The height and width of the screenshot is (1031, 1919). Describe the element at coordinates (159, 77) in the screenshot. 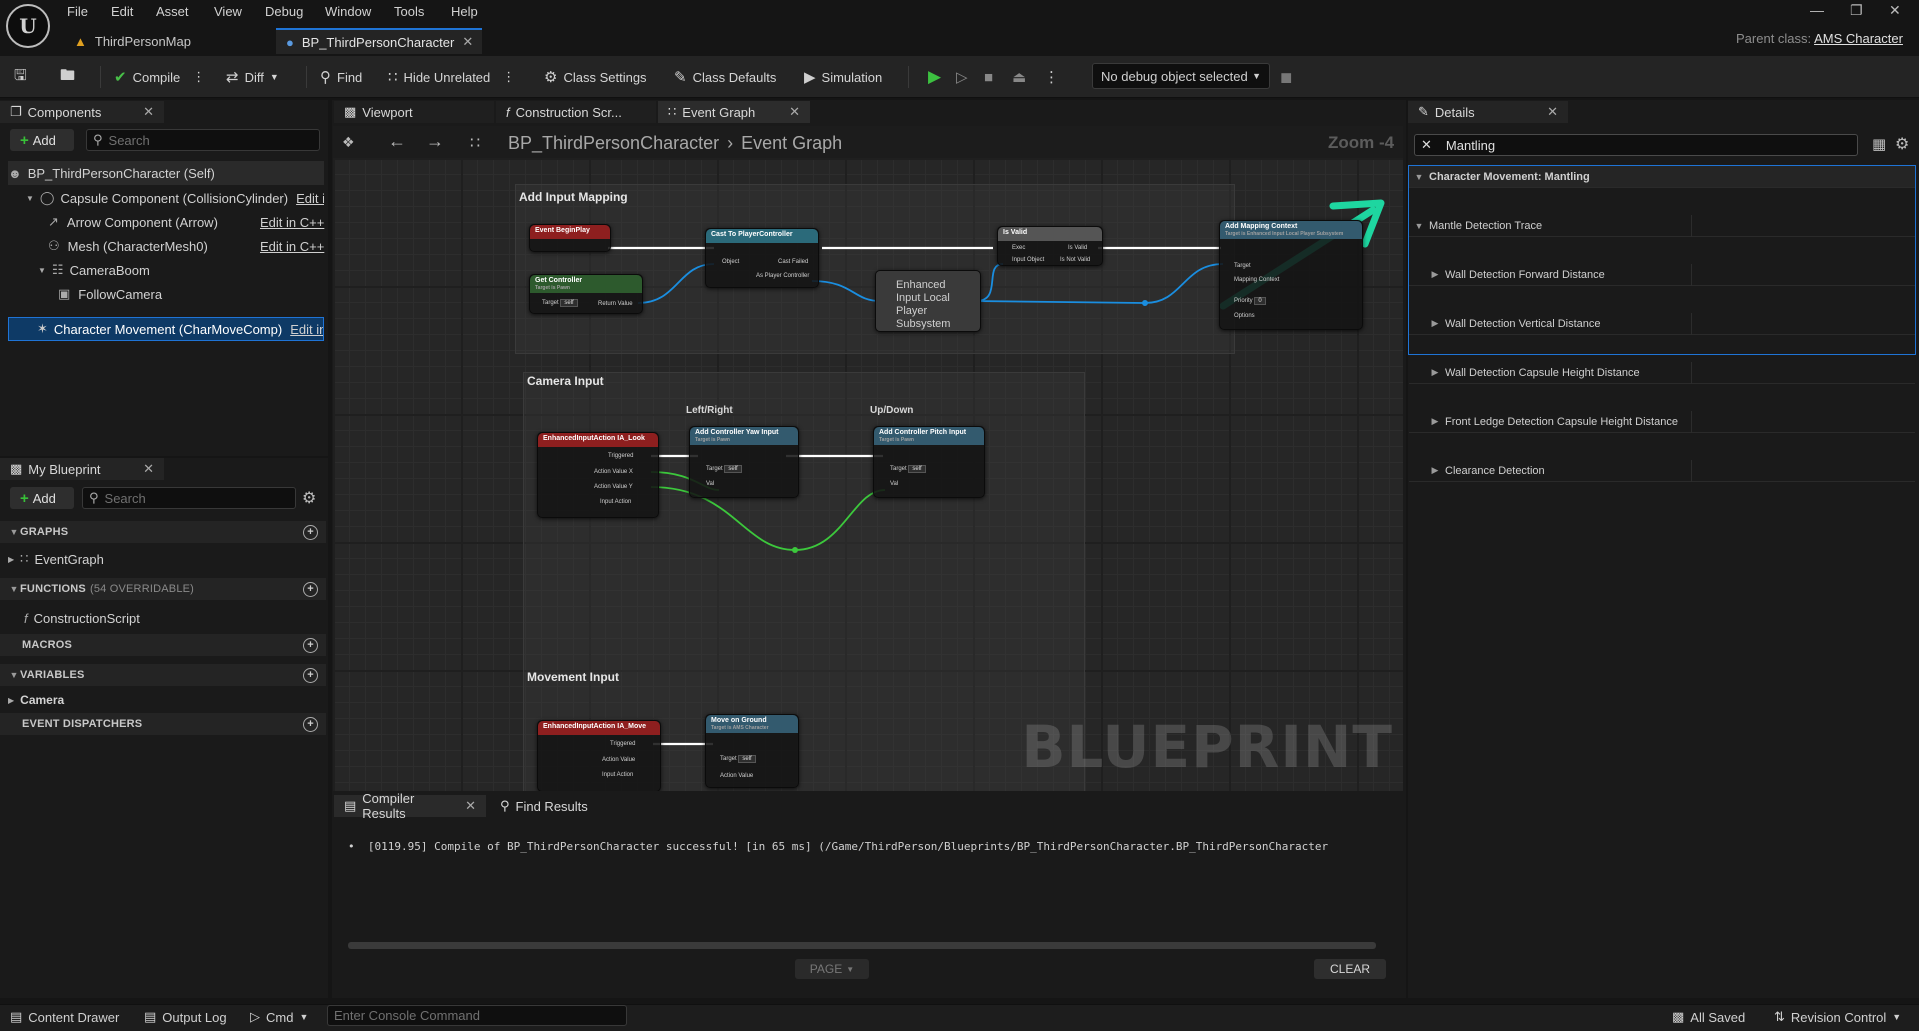

I see `compile-button: ✔ Compile ⋮` at that location.